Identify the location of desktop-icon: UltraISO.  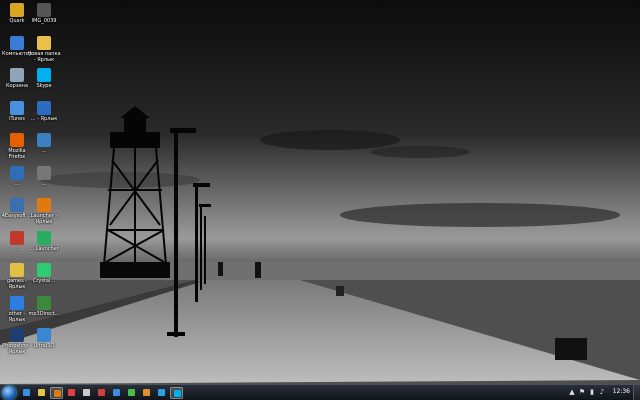
(44, 338).